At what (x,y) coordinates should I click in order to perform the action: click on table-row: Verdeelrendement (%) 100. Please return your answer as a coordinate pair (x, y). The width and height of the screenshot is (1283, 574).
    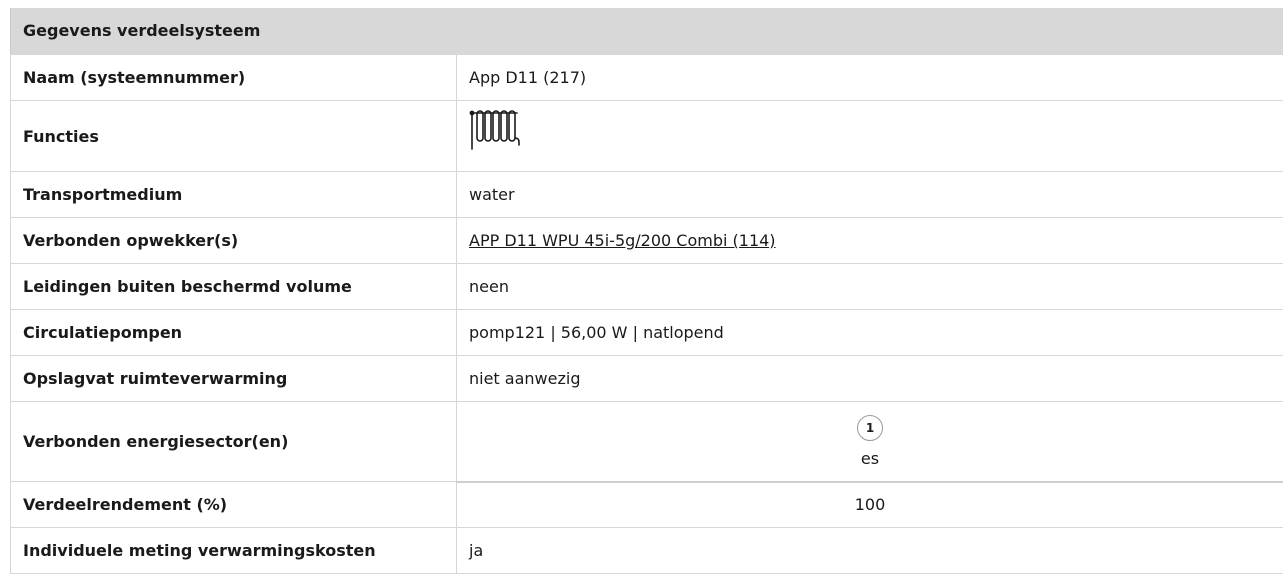
    Looking at the image, I should click on (647, 505).